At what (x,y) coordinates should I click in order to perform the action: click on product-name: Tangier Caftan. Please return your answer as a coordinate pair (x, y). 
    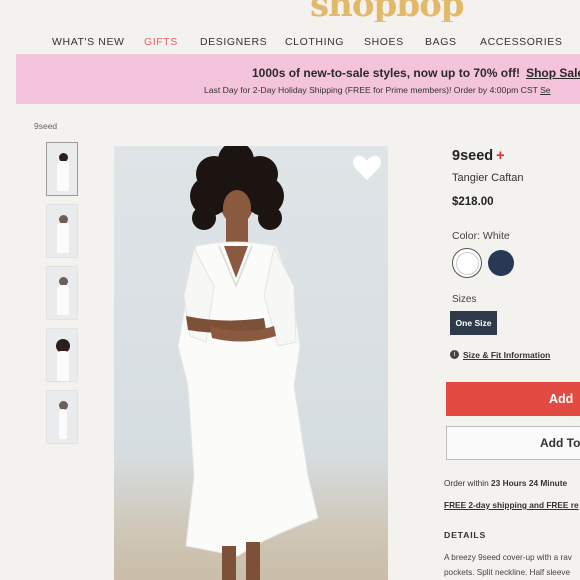
    Looking at the image, I should click on (488, 178).